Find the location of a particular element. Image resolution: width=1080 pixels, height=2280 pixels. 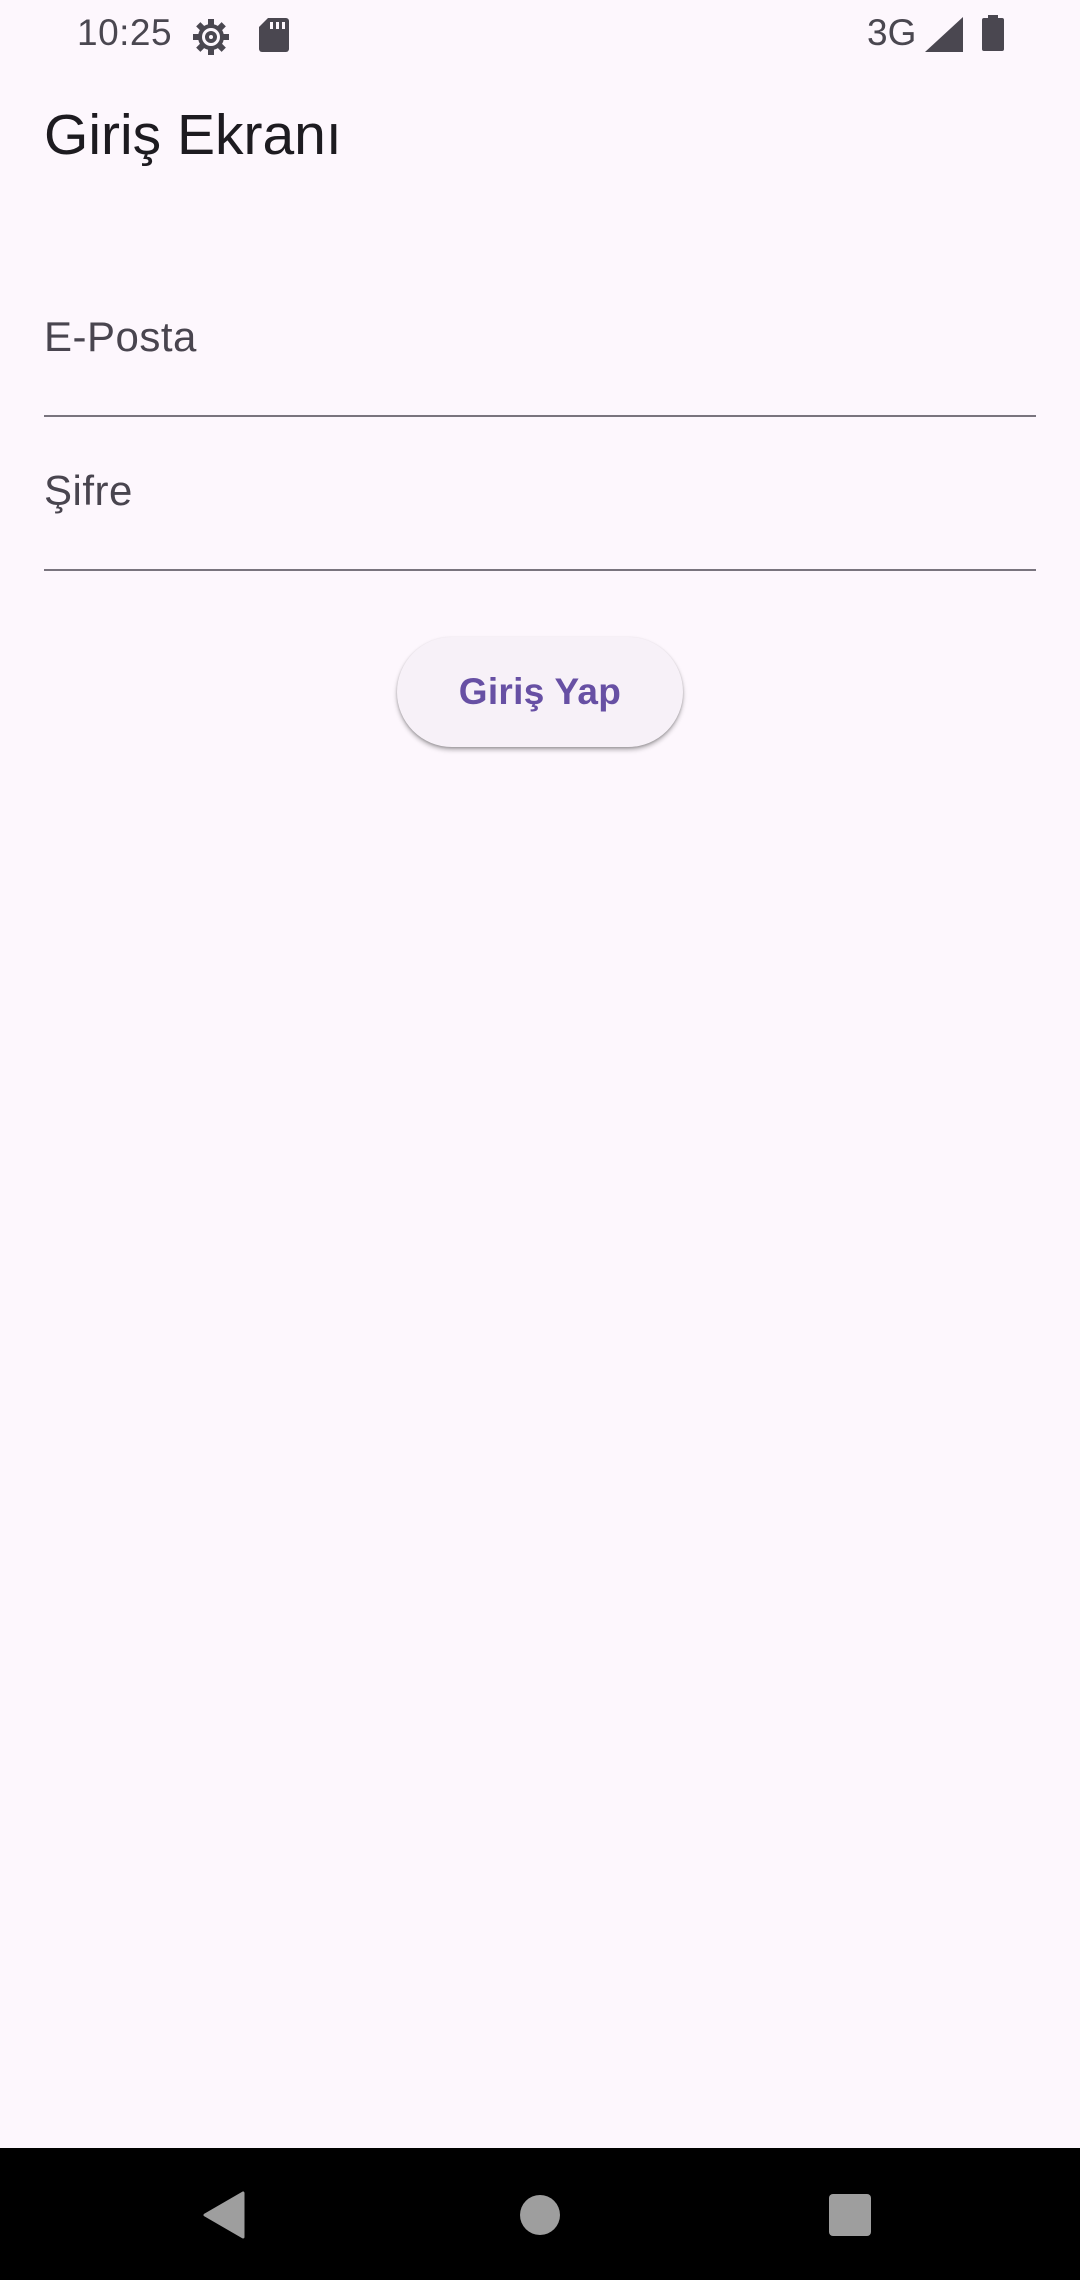

page-title: Giriş Ekranı is located at coordinates (193, 135).